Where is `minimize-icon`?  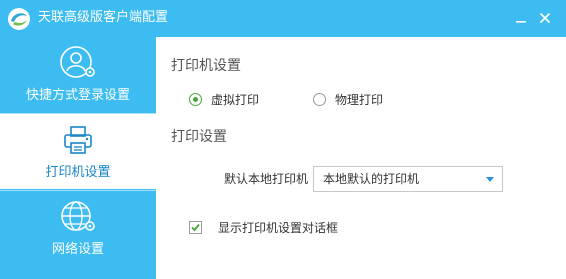
minimize-icon is located at coordinates (521, 18).